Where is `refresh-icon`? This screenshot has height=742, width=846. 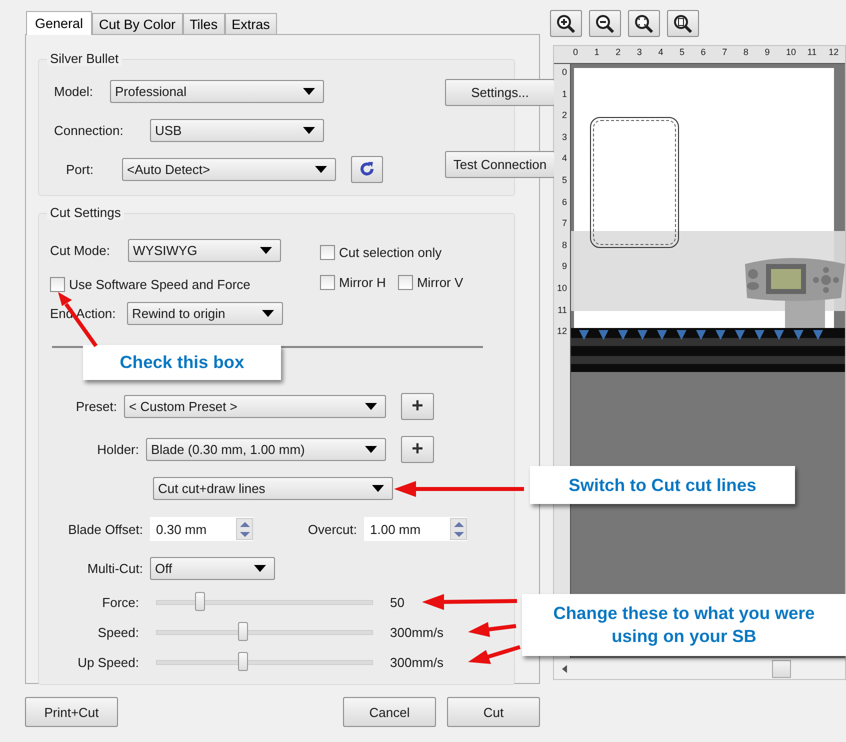
refresh-icon is located at coordinates (367, 169).